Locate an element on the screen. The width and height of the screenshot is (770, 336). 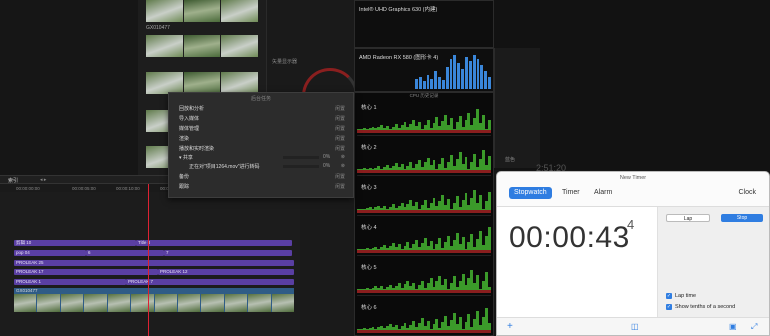
title-clip: 剪辑 10 is located at coordinates (75, 243).